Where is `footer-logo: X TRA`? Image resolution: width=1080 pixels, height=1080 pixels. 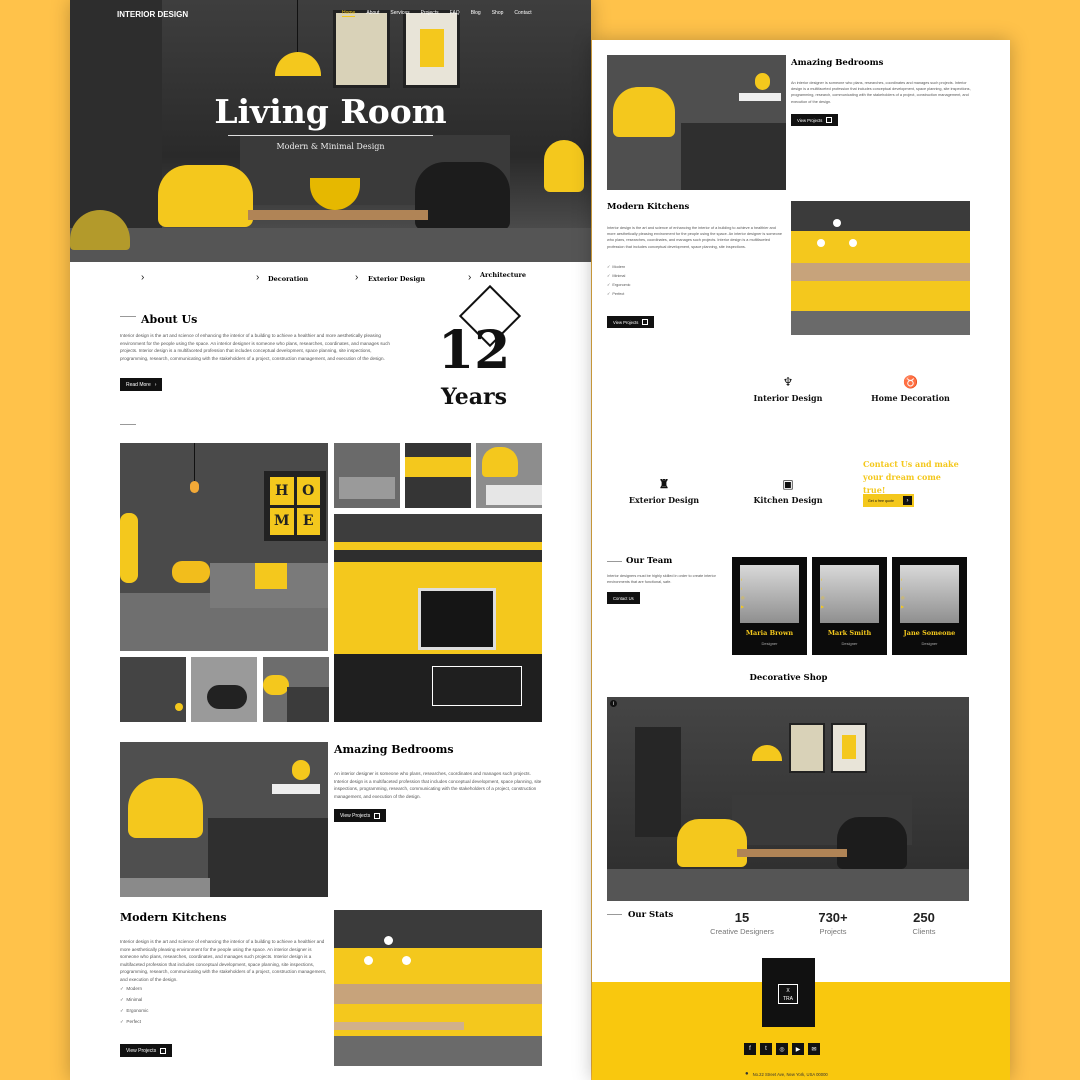 footer-logo: X TRA is located at coordinates (788, 992).